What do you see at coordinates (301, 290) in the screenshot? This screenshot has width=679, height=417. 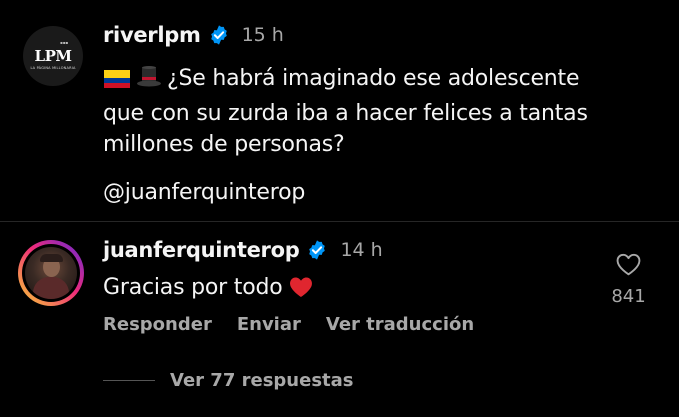 I see `red-heart-icon` at bounding box center [301, 290].